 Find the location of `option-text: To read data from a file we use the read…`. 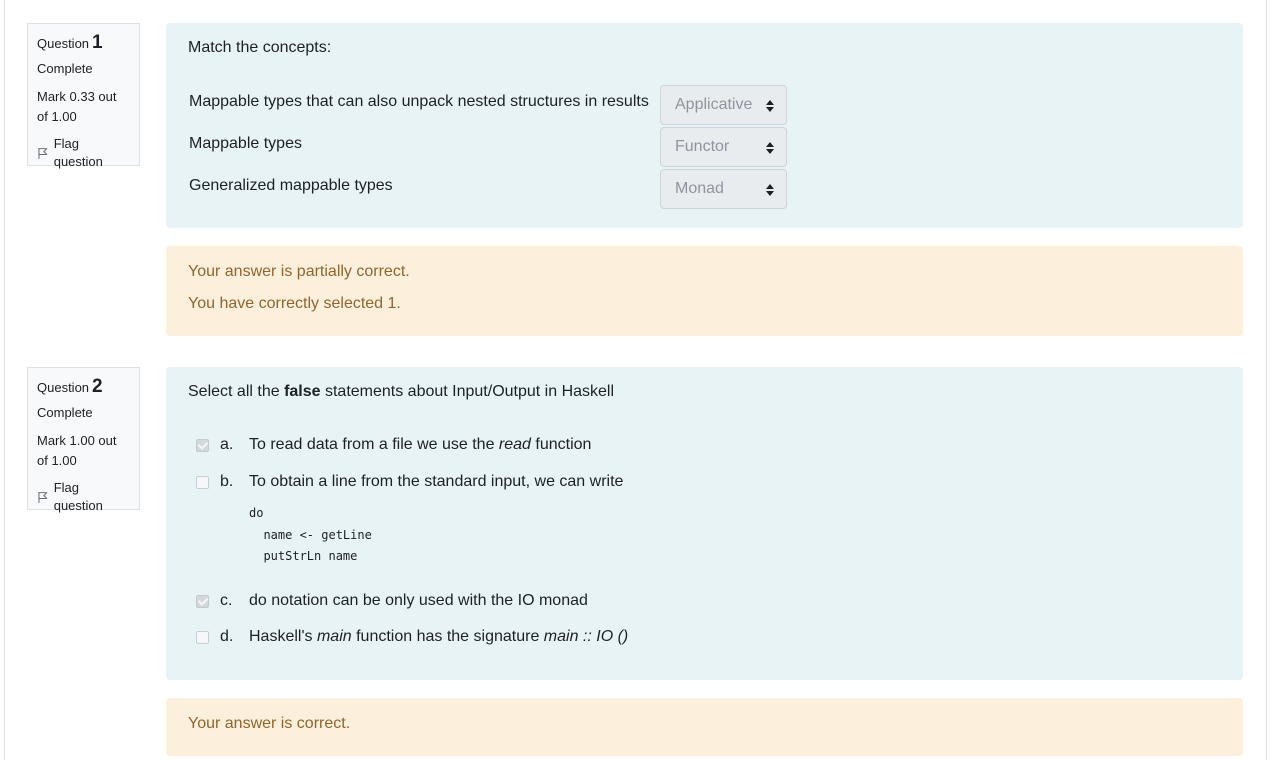

option-text: To read data from a file we use the read… is located at coordinates (420, 445).